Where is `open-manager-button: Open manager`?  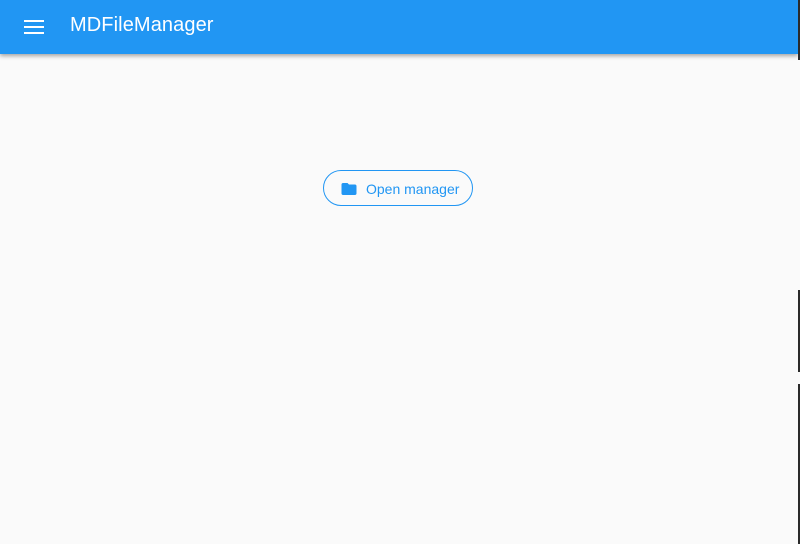
open-manager-button: Open manager is located at coordinates (398, 188).